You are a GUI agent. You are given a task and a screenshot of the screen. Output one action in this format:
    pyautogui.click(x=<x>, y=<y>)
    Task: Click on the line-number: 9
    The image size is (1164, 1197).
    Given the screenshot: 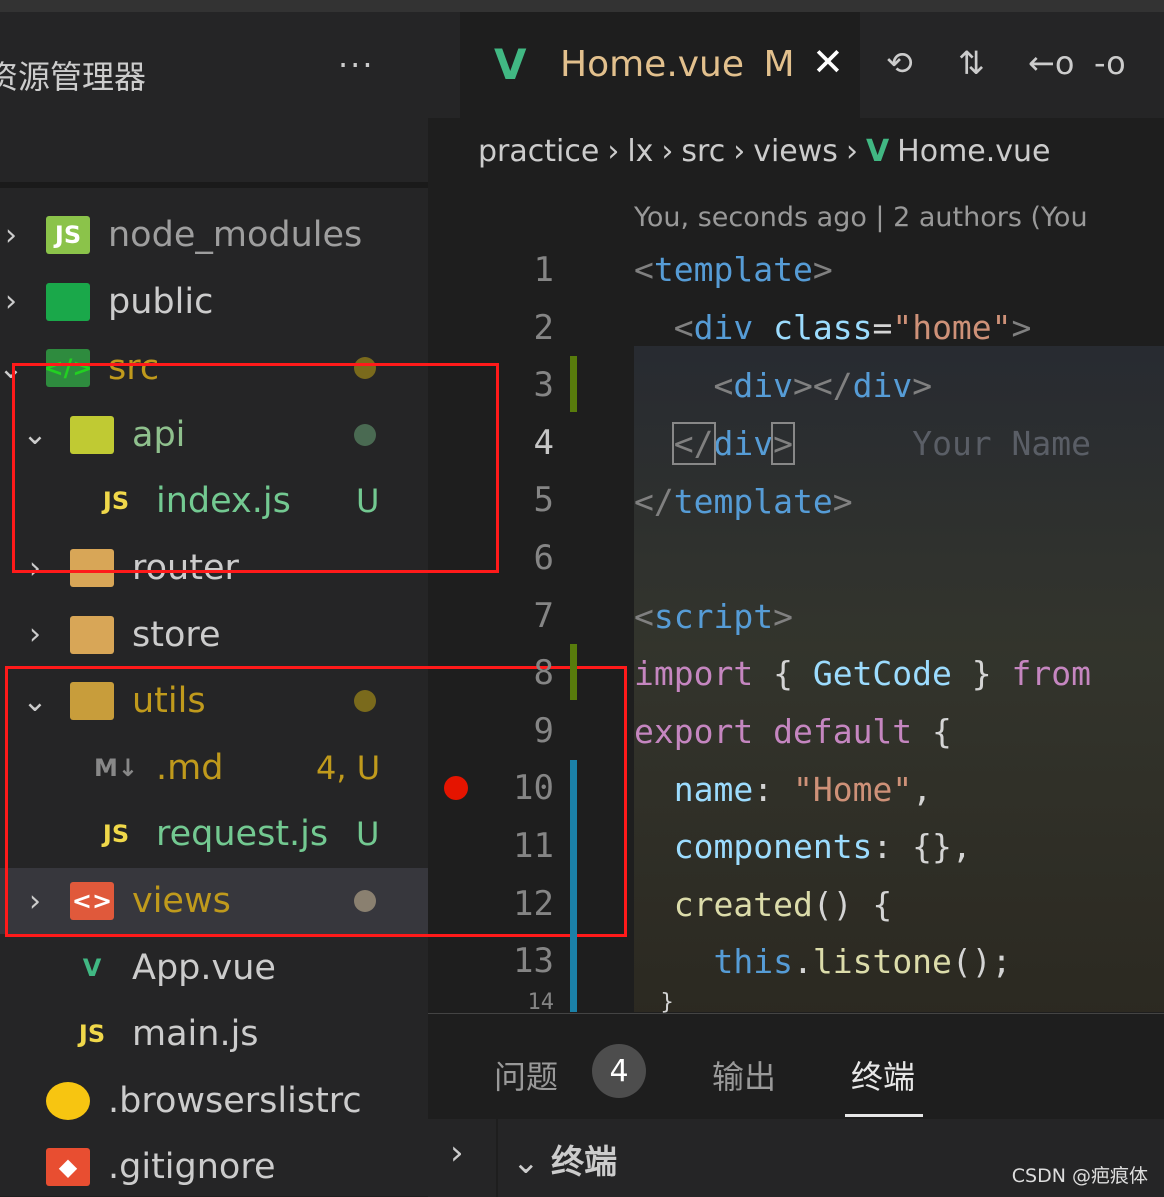 What is the action you would take?
    pyautogui.click(x=543, y=730)
    